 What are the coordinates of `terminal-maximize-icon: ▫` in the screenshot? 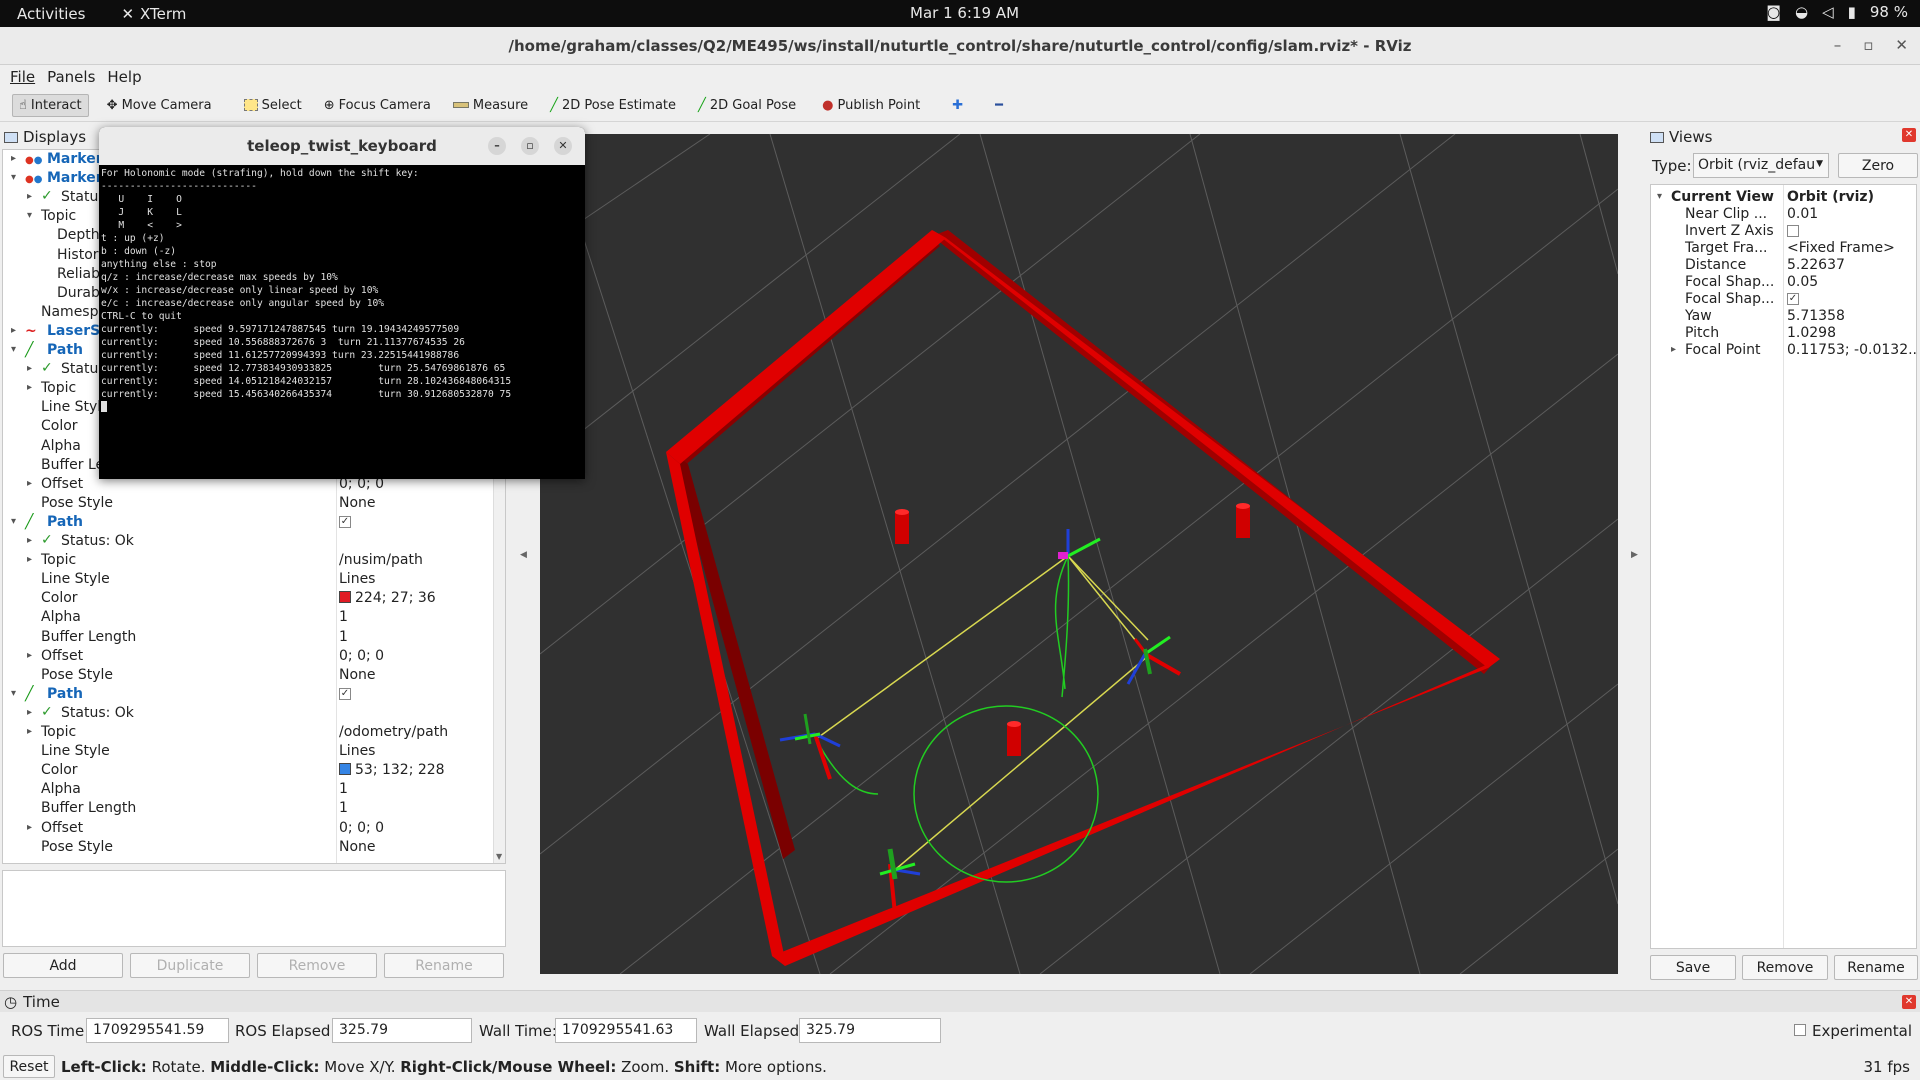 It's located at (530, 146).